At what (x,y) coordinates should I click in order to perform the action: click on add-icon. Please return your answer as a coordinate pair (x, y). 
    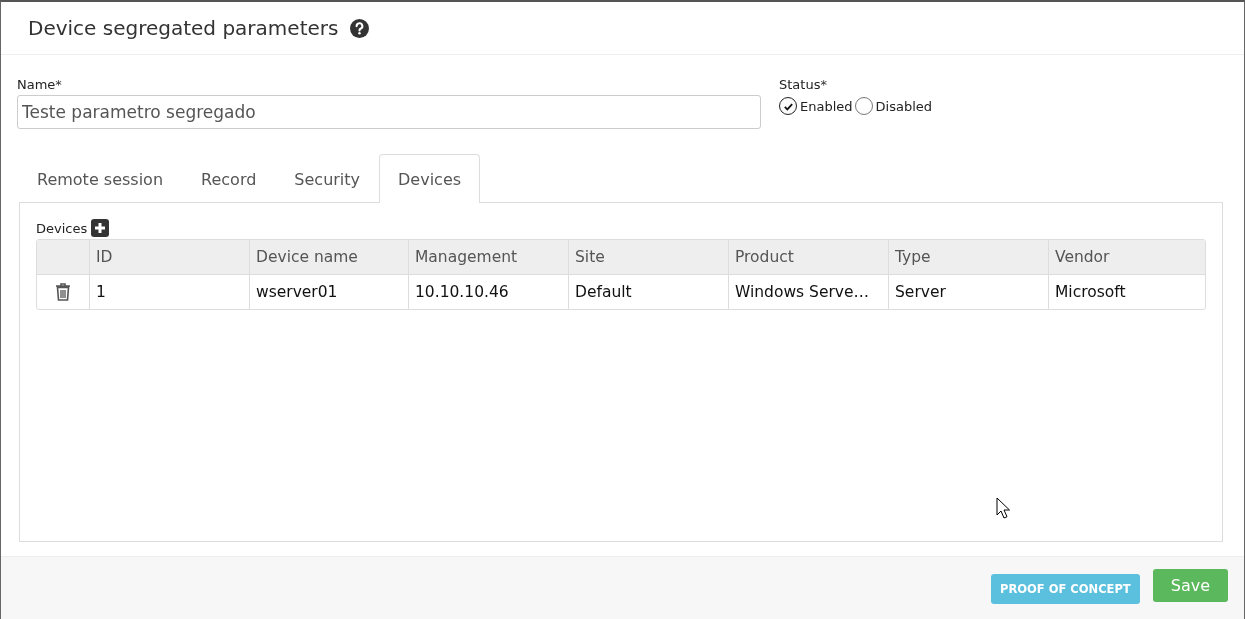
    Looking at the image, I should click on (100, 228).